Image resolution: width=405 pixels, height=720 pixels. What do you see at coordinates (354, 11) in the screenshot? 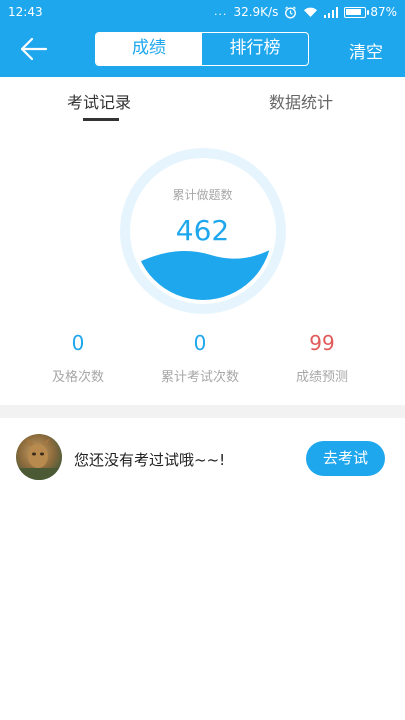
I see `battery-fill` at bounding box center [354, 11].